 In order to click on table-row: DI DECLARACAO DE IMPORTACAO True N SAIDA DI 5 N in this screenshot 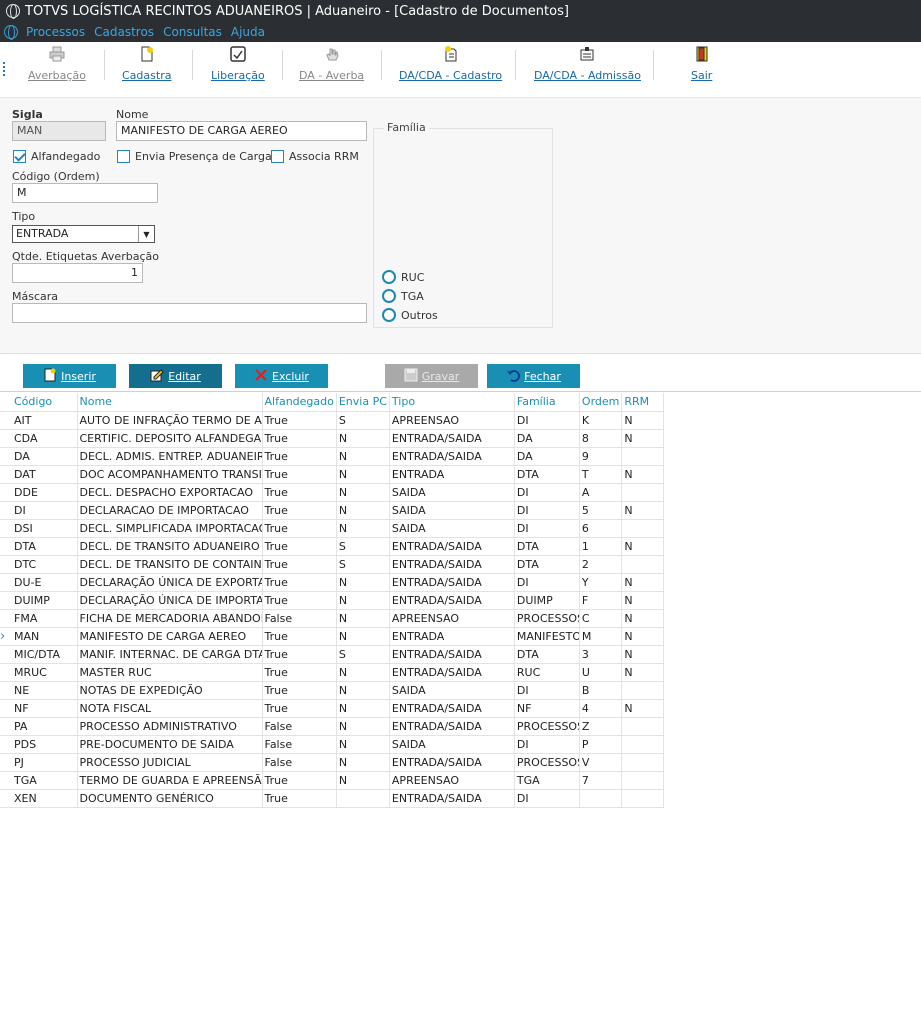, I will do `click(332, 510)`.